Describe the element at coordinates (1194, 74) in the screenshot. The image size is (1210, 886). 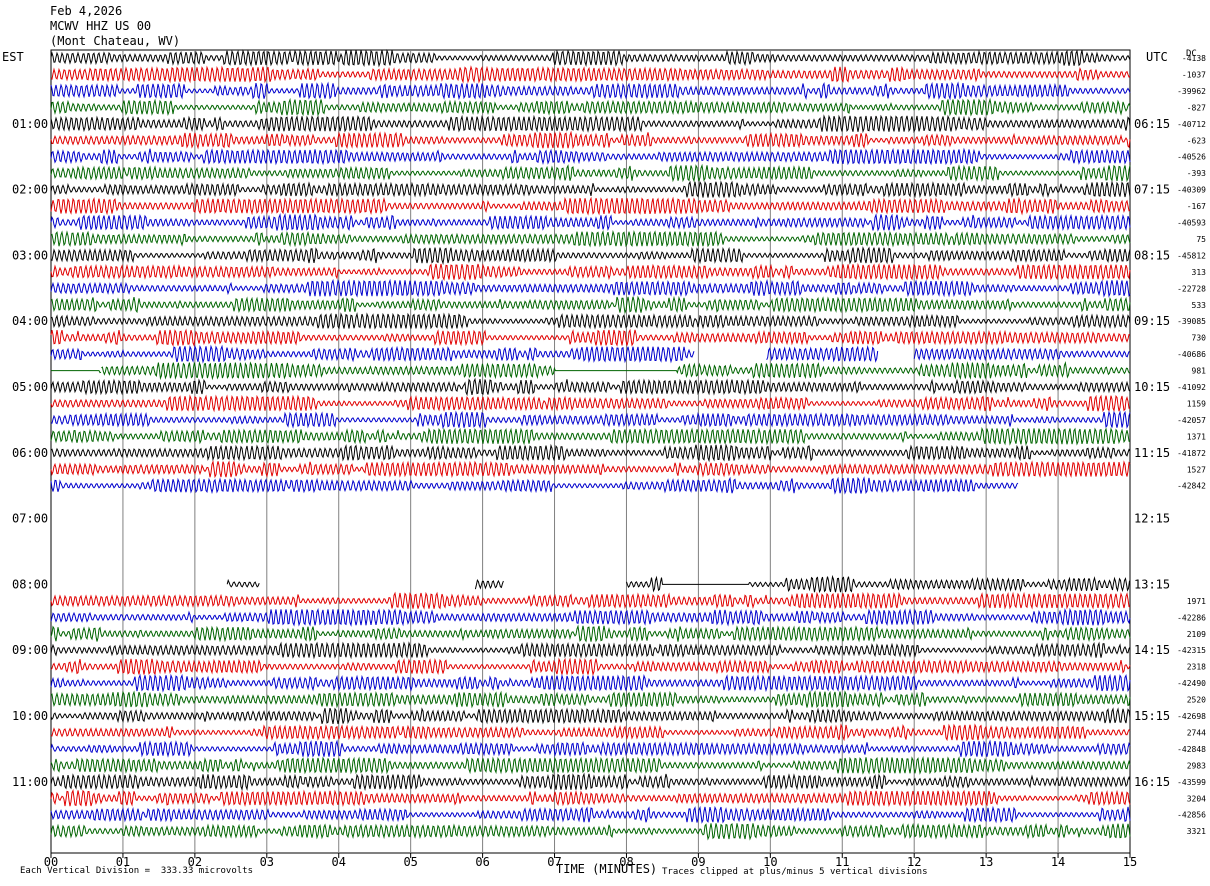
I see `dc-offset-label: -1037` at that location.